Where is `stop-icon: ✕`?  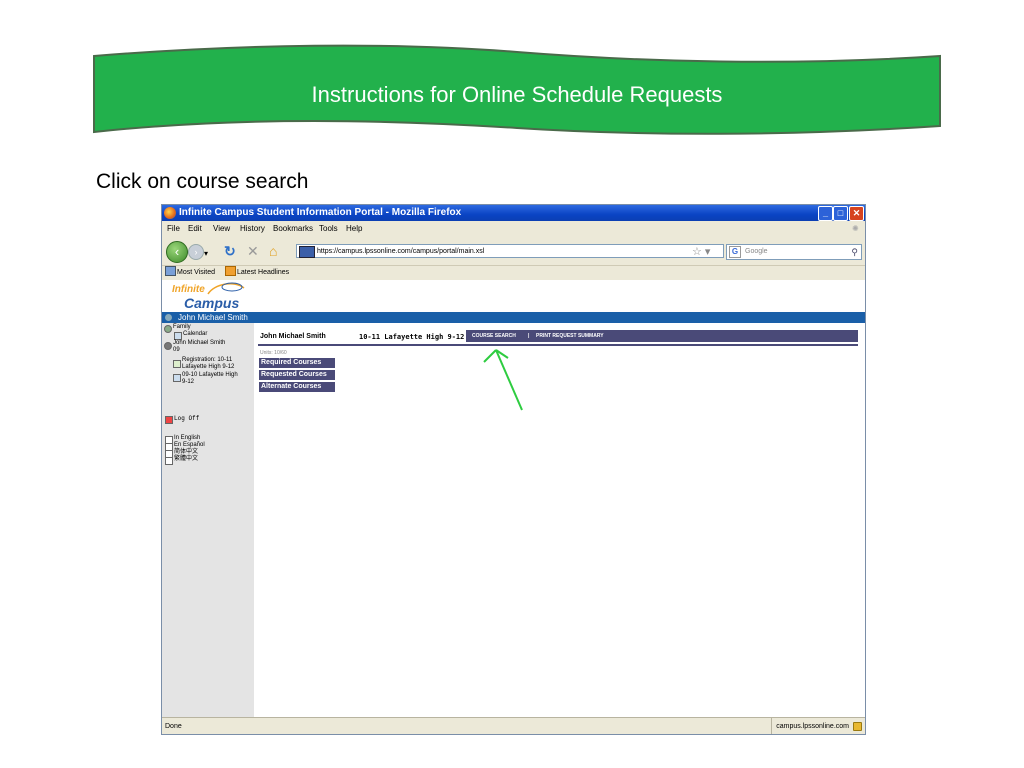
stop-icon: ✕ is located at coordinates (253, 251).